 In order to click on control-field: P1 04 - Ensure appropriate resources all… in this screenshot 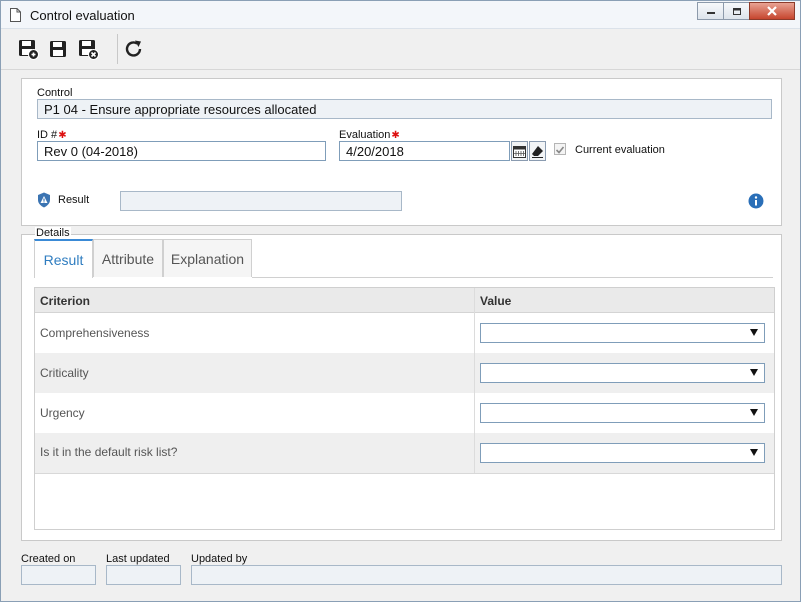, I will do `click(404, 109)`.